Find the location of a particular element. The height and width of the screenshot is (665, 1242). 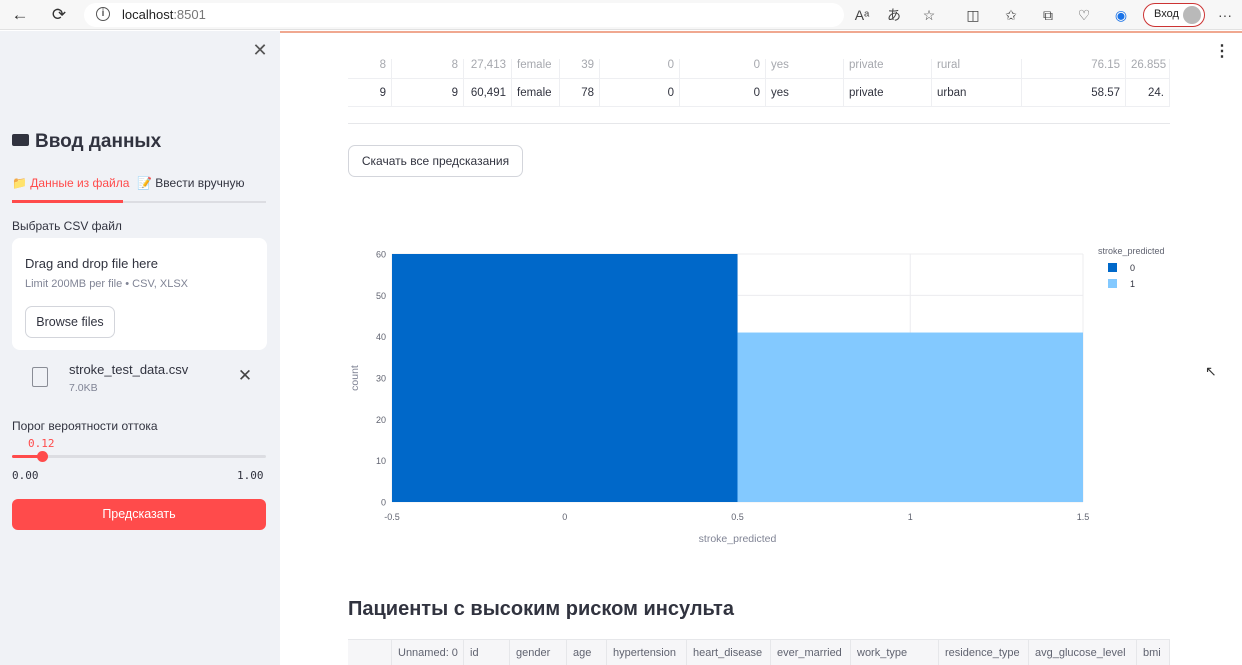

edge-copilot-icon: ◉ is located at coordinates (1121, 15).